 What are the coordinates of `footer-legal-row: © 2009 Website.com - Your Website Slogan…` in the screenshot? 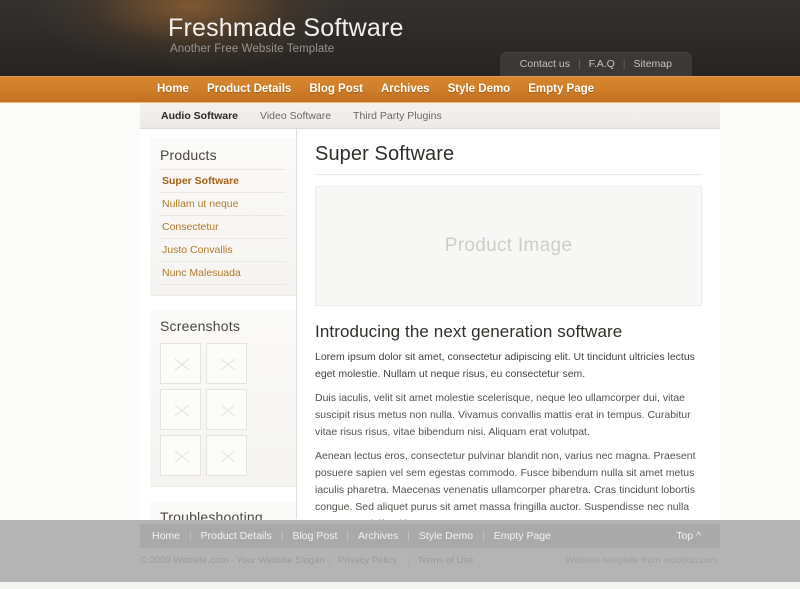 It's located at (430, 560).